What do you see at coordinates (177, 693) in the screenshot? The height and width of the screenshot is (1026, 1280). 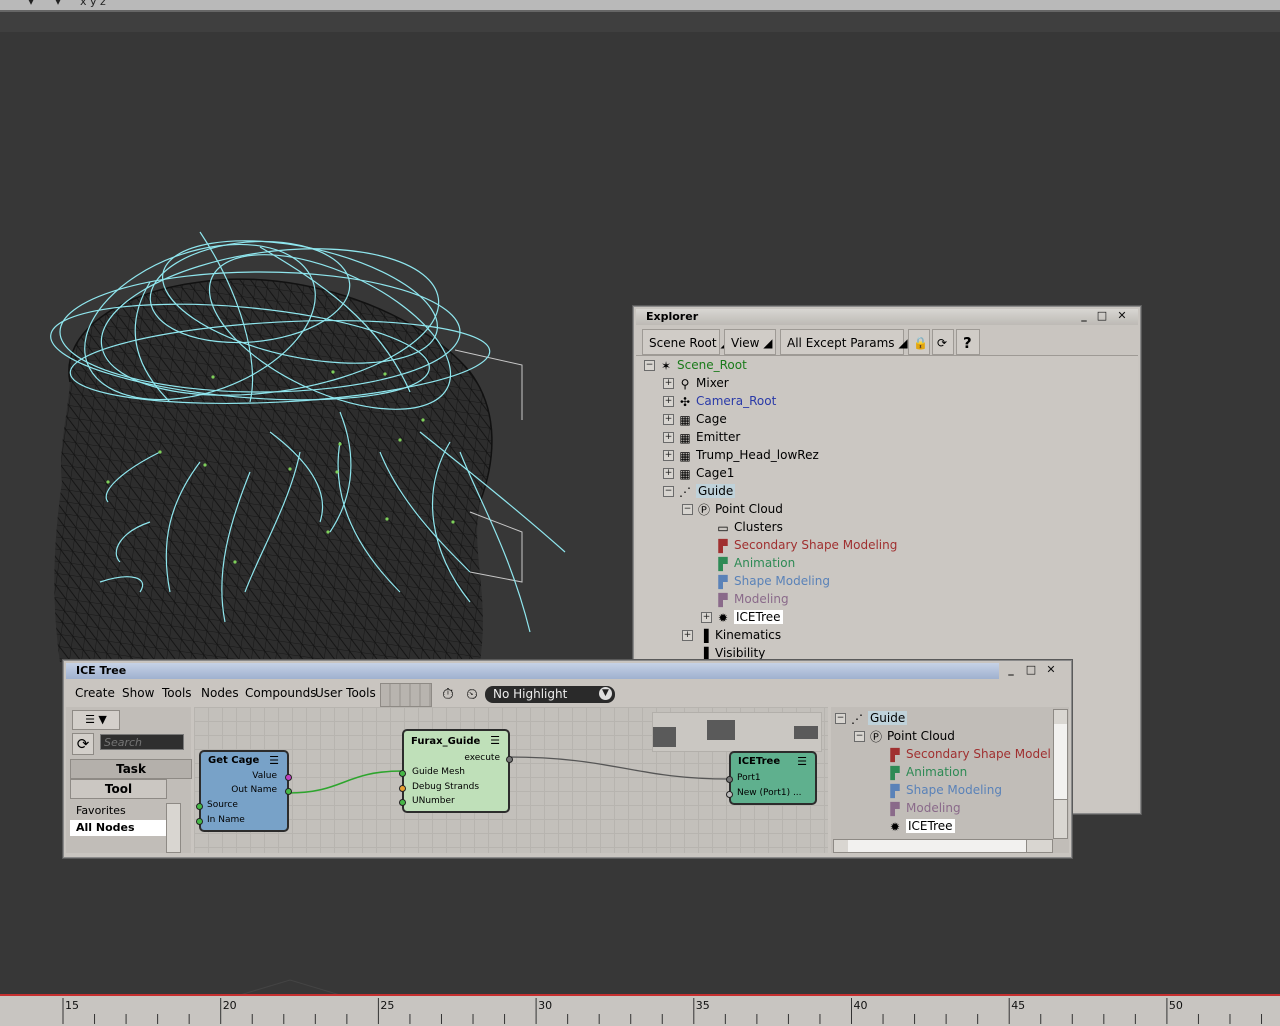 I see `menu-tools: Tools` at bounding box center [177, 693].